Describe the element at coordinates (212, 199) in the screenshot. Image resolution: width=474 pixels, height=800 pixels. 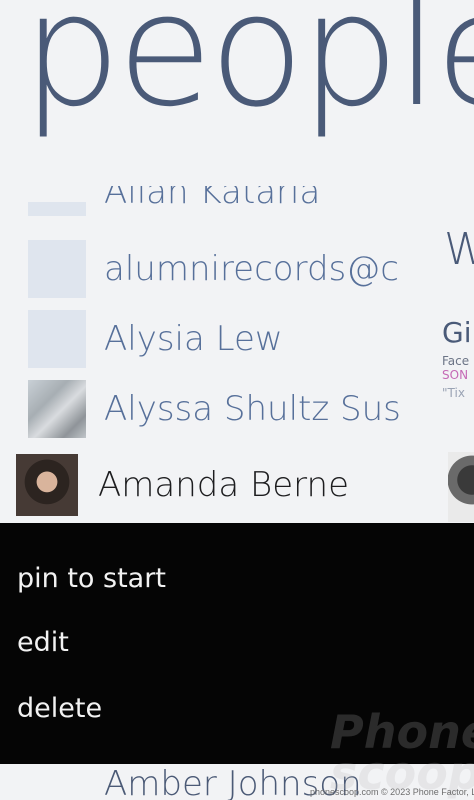
I see `contact-name: Allan Kataria` at that location.